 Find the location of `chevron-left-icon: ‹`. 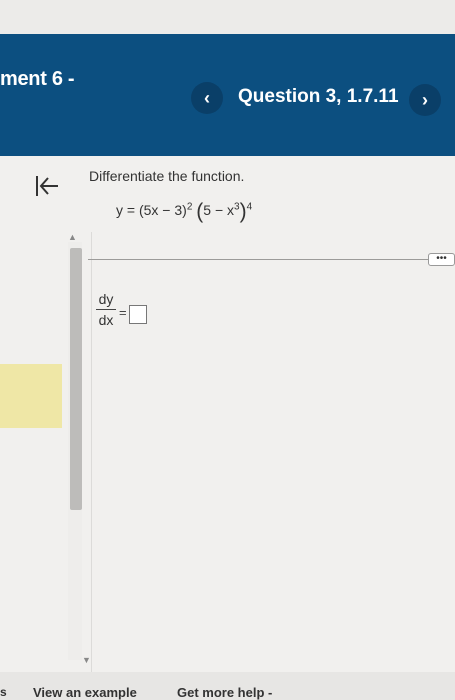

chevron-left-icon: ‹ is located at coordinates (207, 97).